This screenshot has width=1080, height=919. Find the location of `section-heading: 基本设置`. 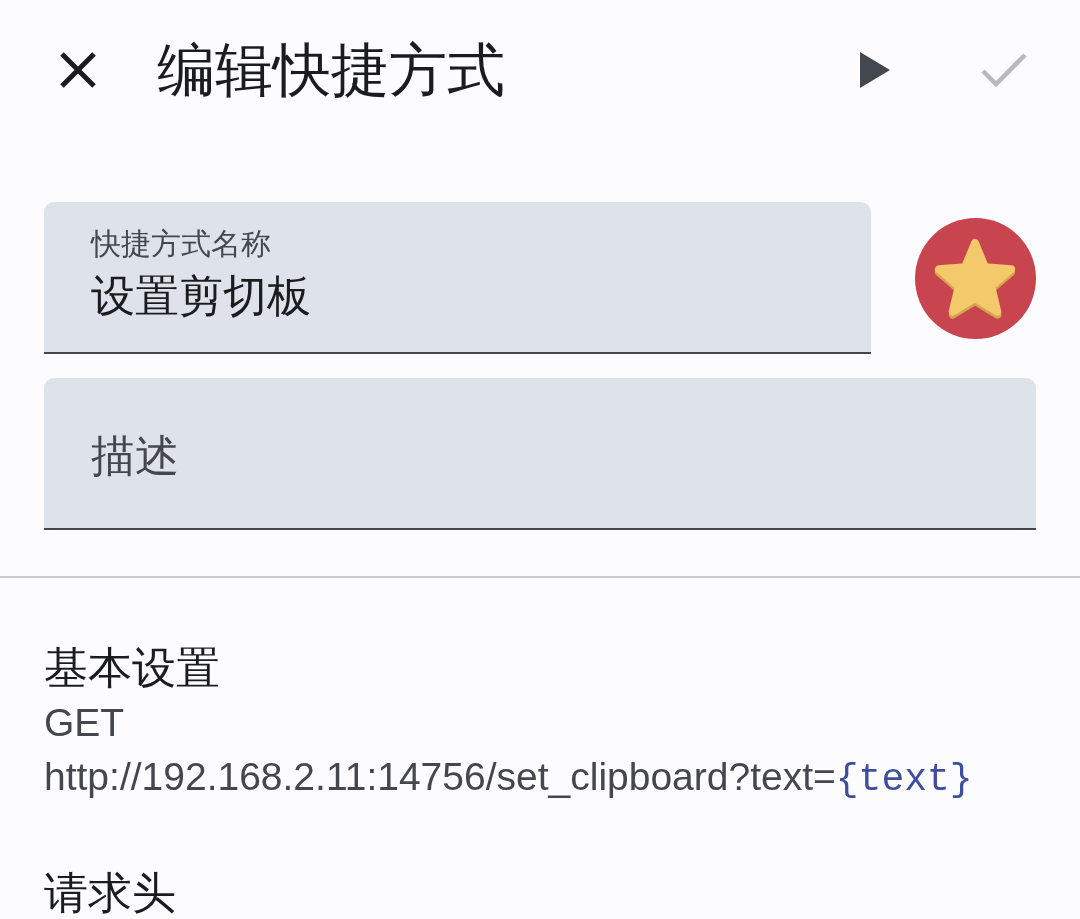

section-heading: 基本设置 is located at coordinates (132, 668).